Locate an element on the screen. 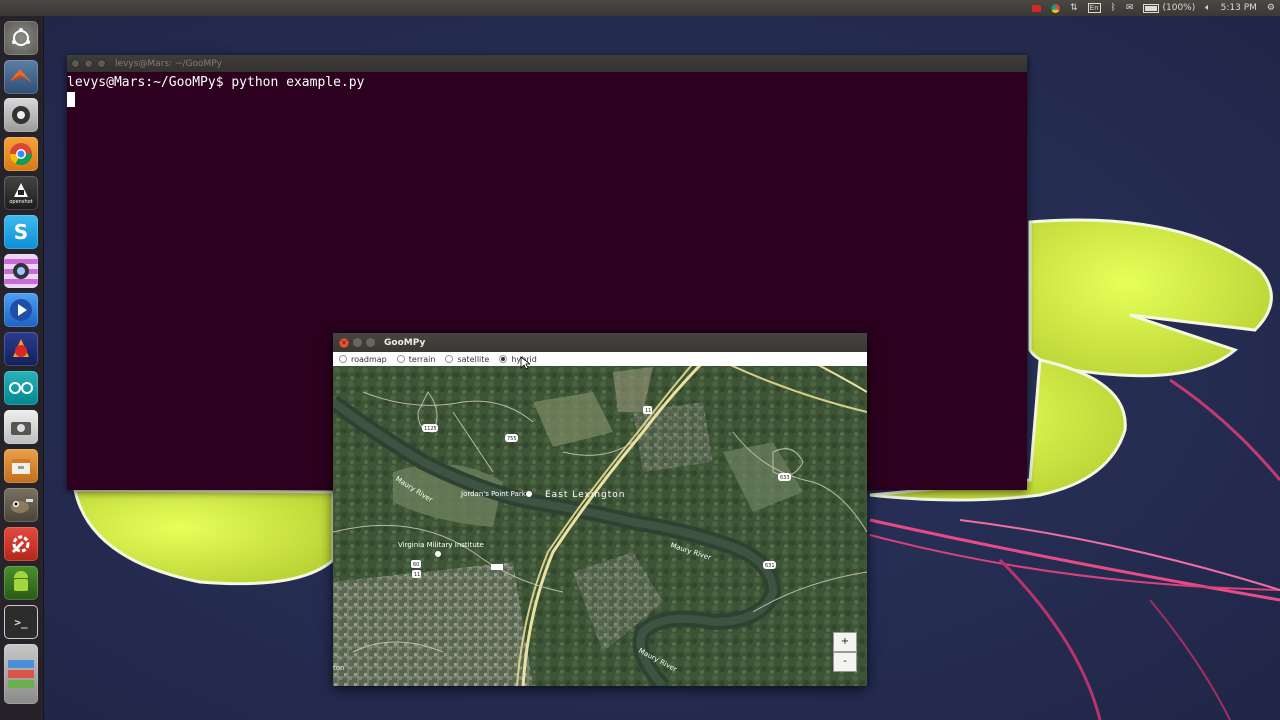  radio-roadmap-circle is located at coordinates (343, 359).